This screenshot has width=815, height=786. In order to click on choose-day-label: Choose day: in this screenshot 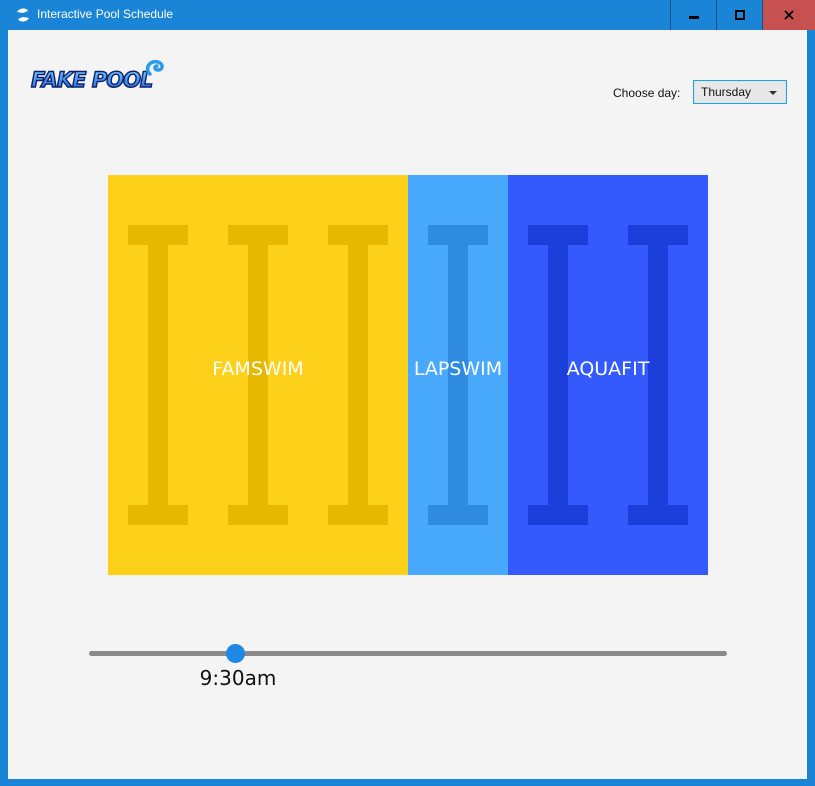, I will do `click(647, 93)`.